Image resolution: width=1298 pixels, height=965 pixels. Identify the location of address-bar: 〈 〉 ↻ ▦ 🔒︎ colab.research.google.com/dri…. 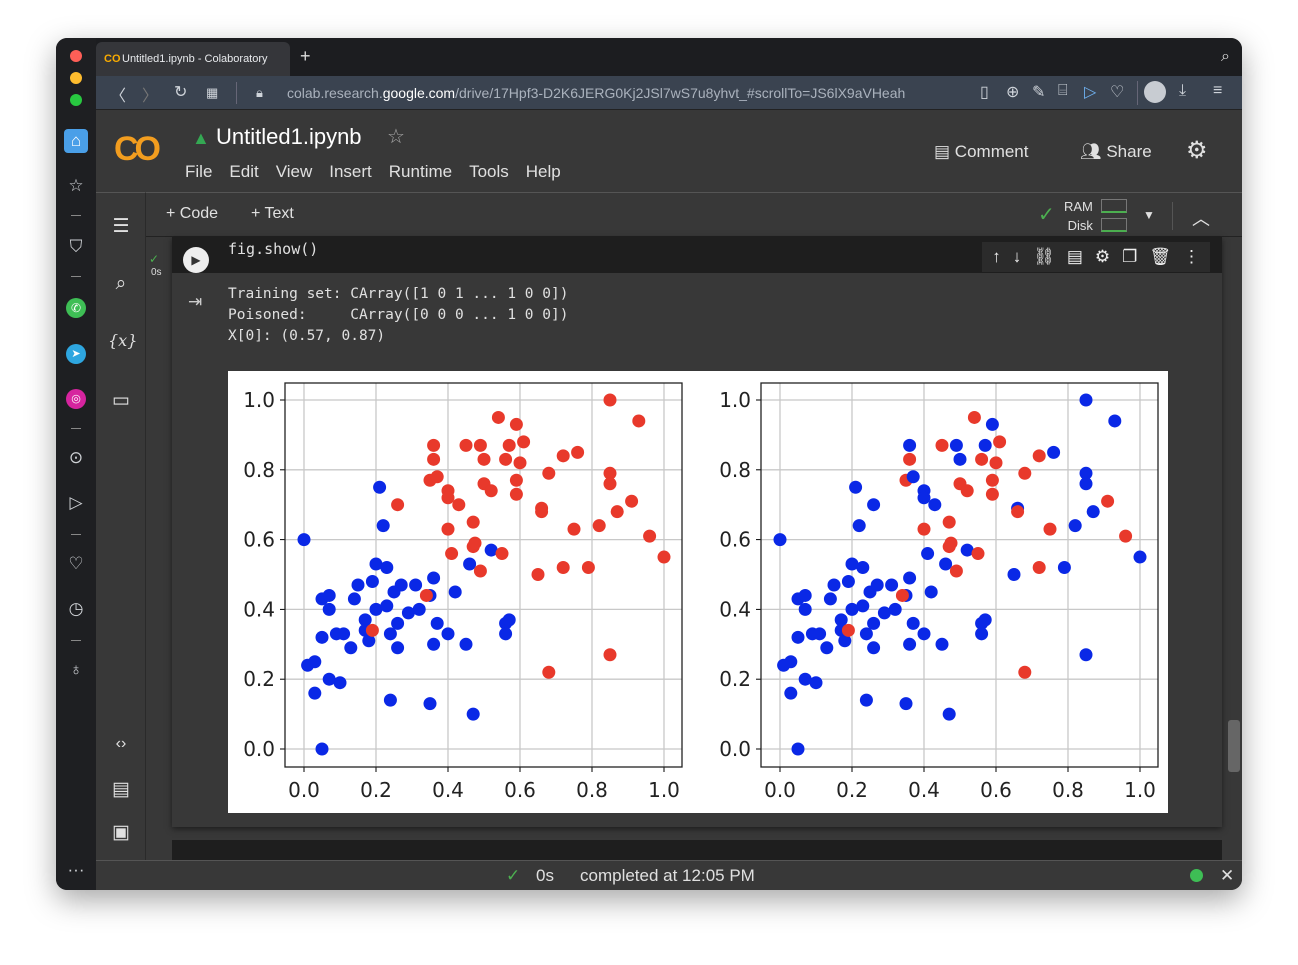
(669, 93).